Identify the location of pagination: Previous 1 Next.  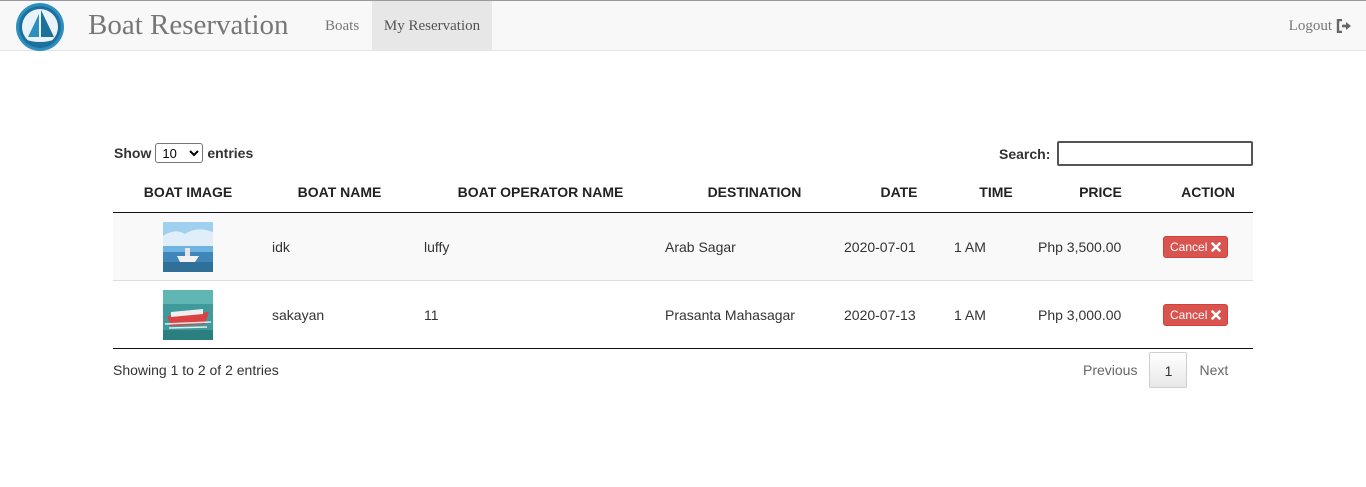
(1155, 370).